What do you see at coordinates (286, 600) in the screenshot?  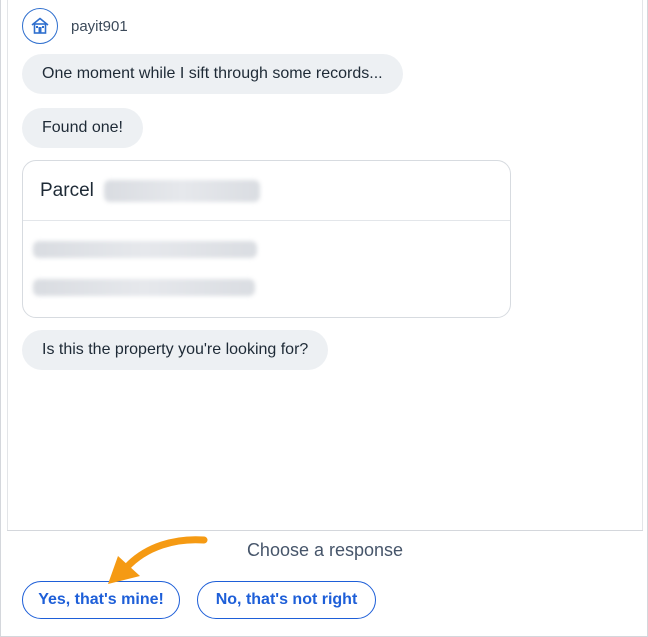 I see `no-response-button: No, that's not right` at bounding box center [286, 600].